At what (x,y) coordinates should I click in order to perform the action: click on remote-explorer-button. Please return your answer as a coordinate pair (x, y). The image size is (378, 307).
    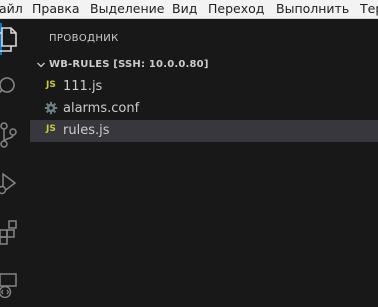
    Looking at the image, I should click on (15, 284).